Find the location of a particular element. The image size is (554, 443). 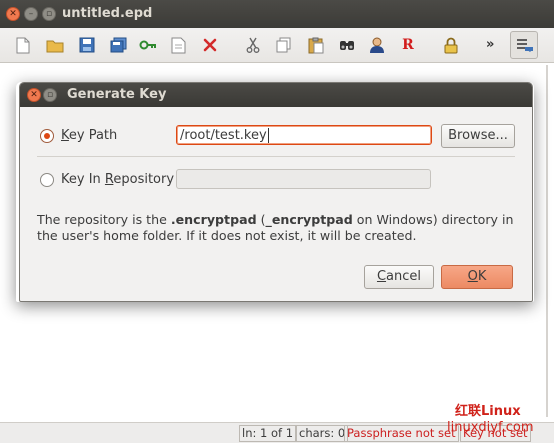

find-icon is located at coordinates (347, 45).